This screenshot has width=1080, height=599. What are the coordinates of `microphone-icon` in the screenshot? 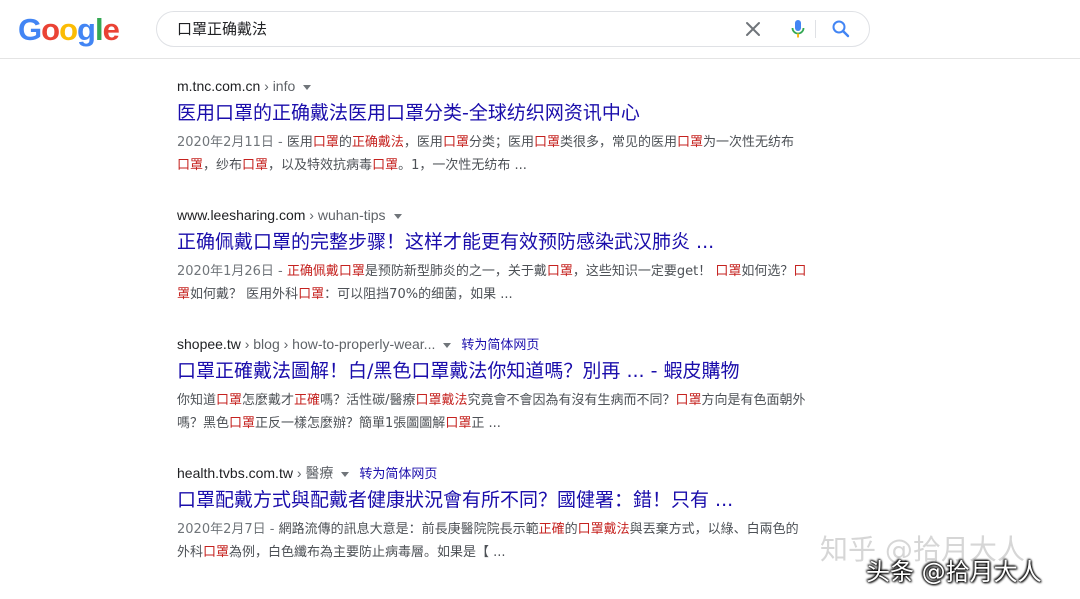 It's located at (798, 29).